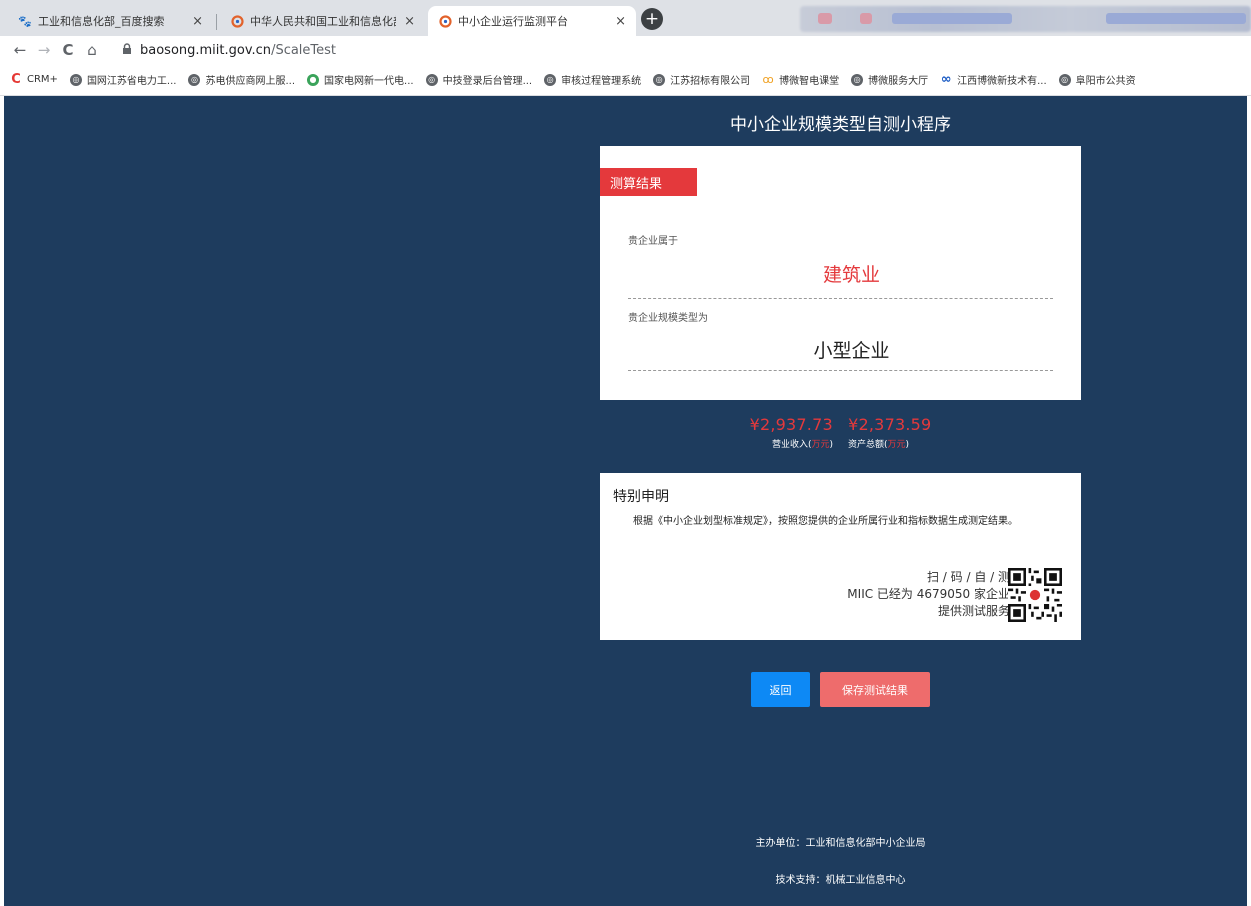 This screenshot has height=906, width=1251. I want to click on url-field: baosong.miit.gov.cn/ScaleTest, so click(238, 50).